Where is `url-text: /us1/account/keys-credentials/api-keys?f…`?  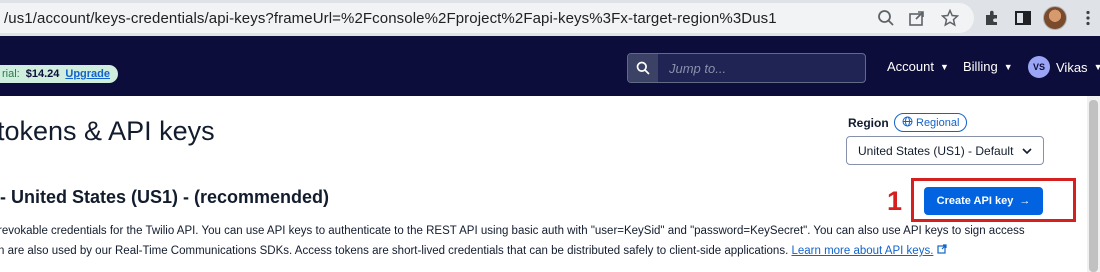 url-text: /us1/account/keys-credentials/api-keys?f… is located at coordinates (390, 18).